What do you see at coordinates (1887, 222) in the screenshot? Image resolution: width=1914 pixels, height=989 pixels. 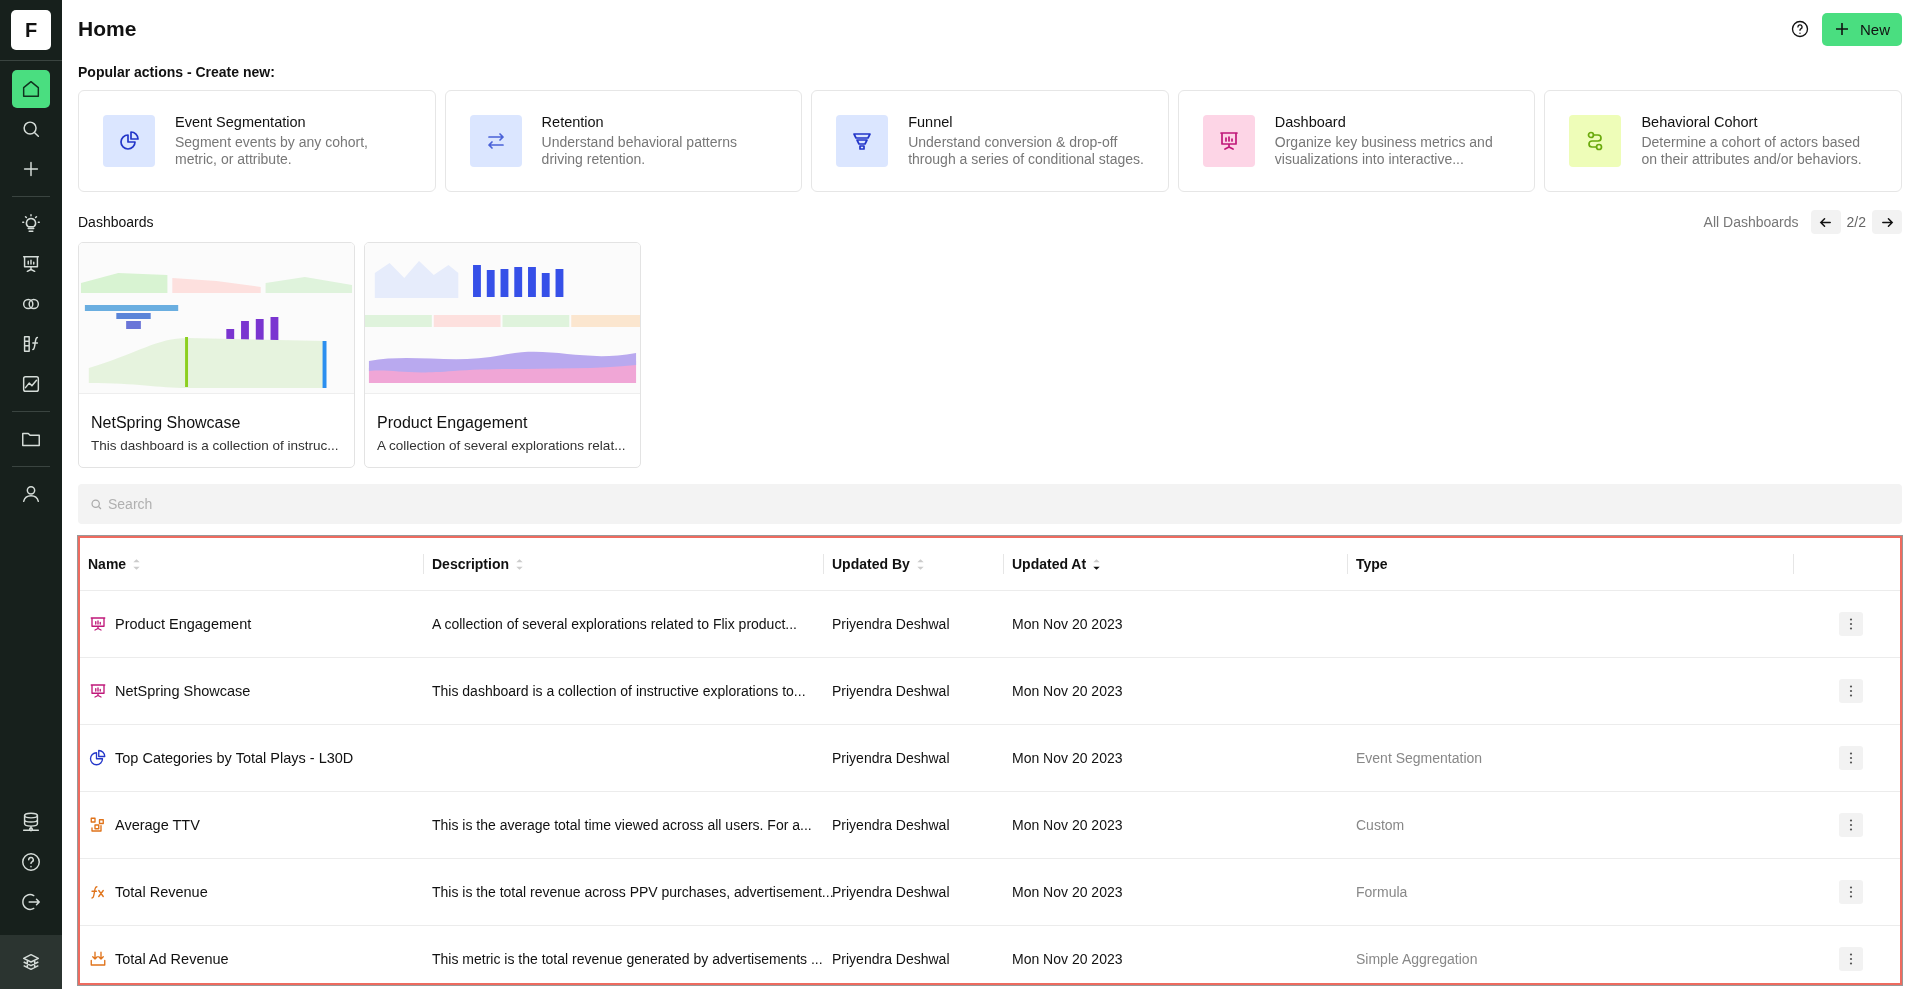 I see `next-page-button` at bounding box center [1887, 222].